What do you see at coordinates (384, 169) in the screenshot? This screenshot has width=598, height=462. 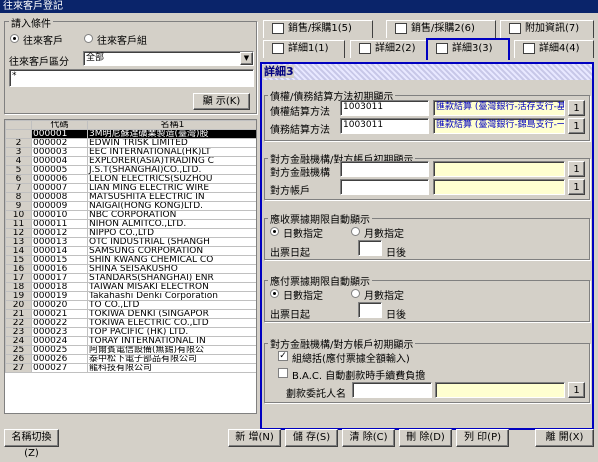 I see `bank-code-input` at bounding box center [384, 169].